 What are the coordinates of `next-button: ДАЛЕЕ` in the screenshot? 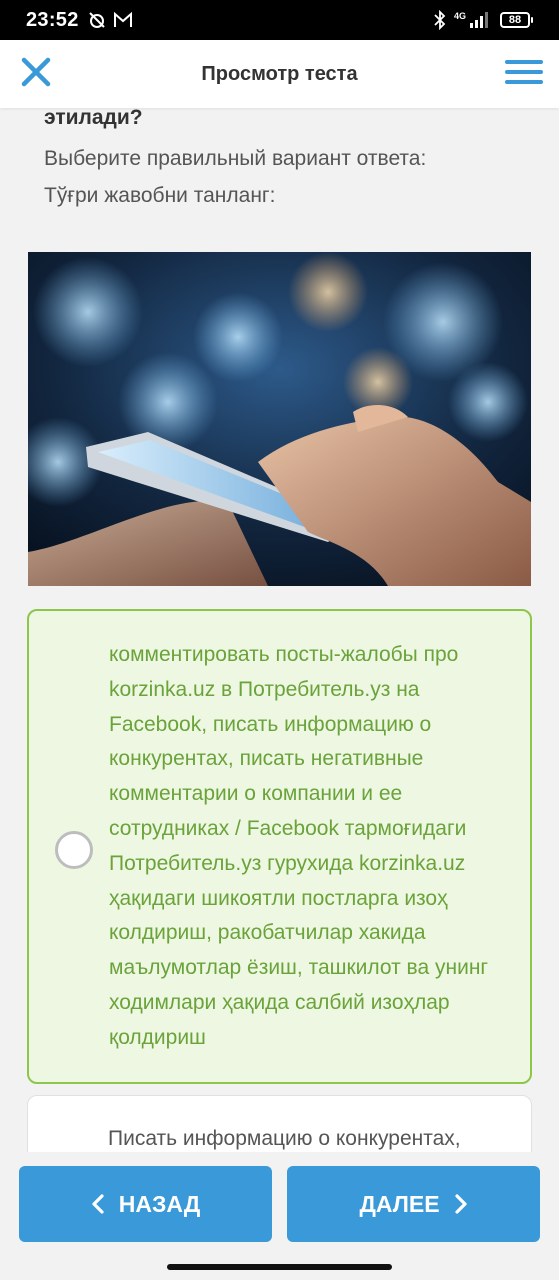 It's located at (413, 1204).